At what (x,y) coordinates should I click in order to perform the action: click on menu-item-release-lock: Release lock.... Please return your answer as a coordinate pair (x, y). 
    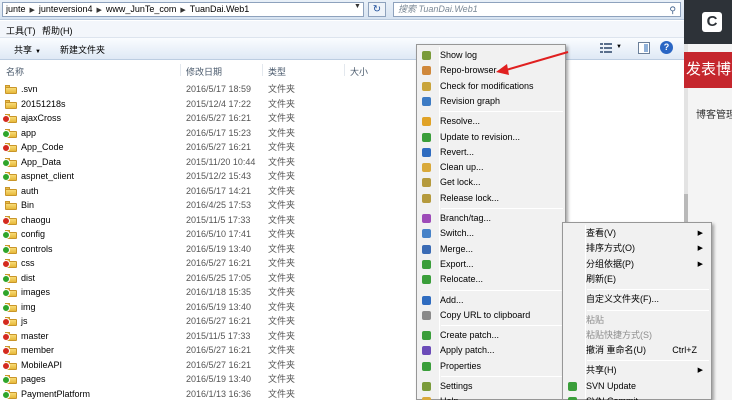
    Looking at the image, I should click on (491, 198).